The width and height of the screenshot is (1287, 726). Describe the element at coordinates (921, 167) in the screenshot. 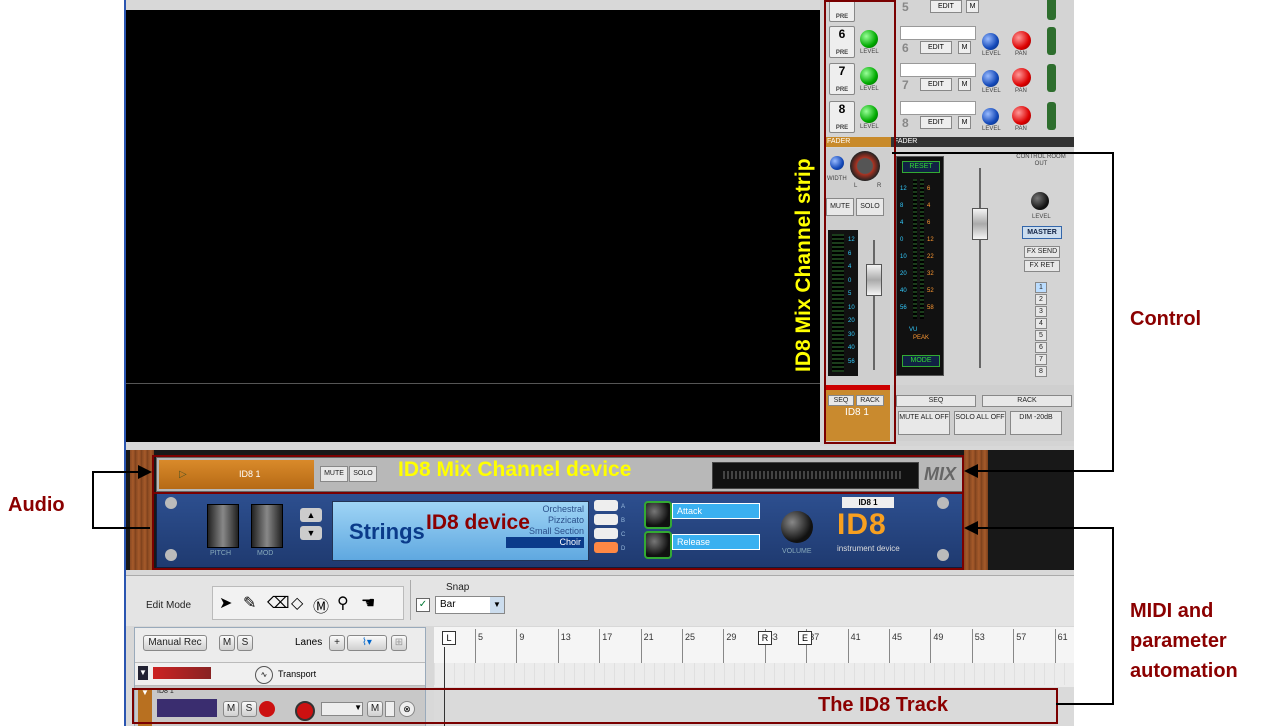

I see `reset-button: RESET` at that location.